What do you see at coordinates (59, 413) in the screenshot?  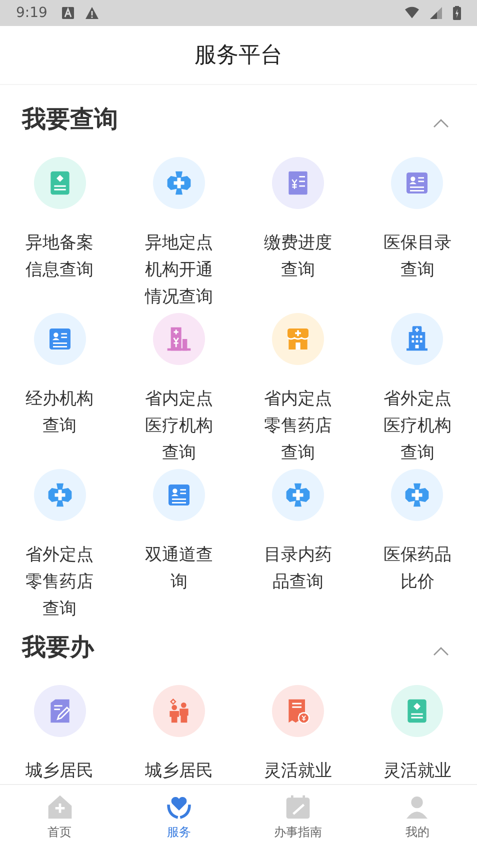 I see `service-label: 经办机构查询` at bounding box center [59, 413].